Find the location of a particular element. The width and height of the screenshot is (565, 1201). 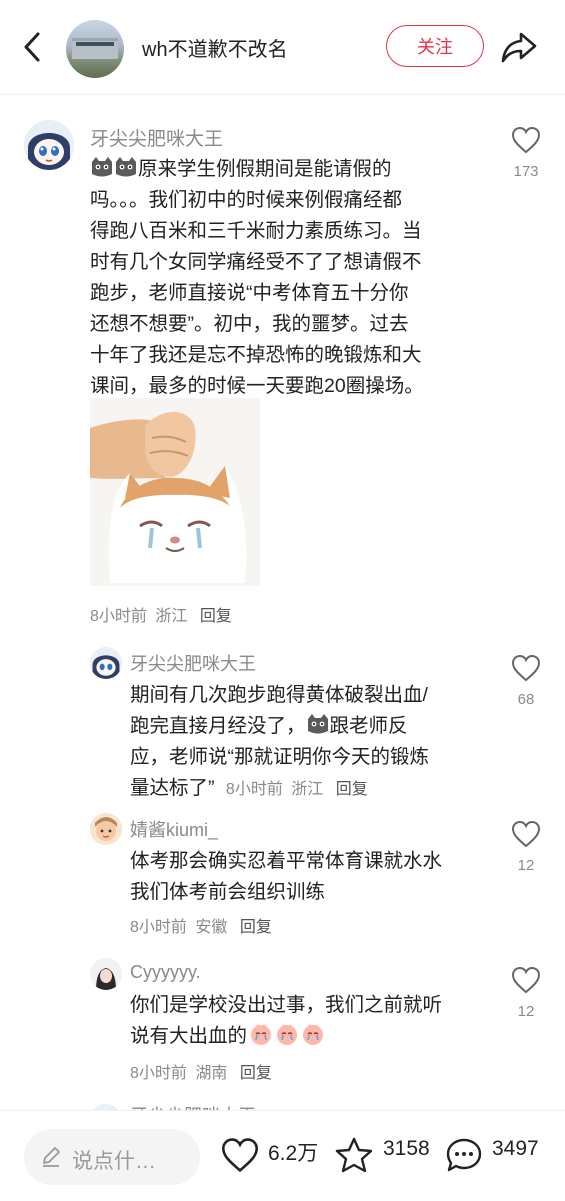

reply-line: 量达标了” is located at coordinates (172, 788).